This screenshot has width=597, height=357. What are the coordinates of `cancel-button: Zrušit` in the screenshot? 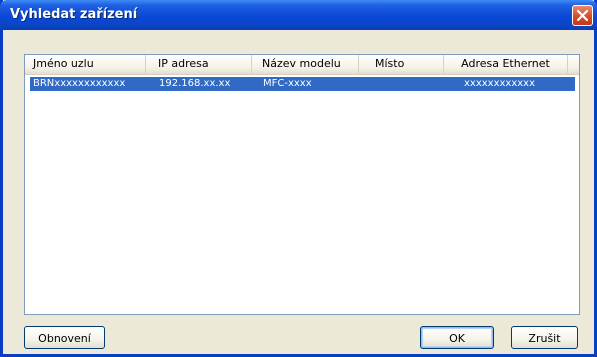 It's located at (544, 337).